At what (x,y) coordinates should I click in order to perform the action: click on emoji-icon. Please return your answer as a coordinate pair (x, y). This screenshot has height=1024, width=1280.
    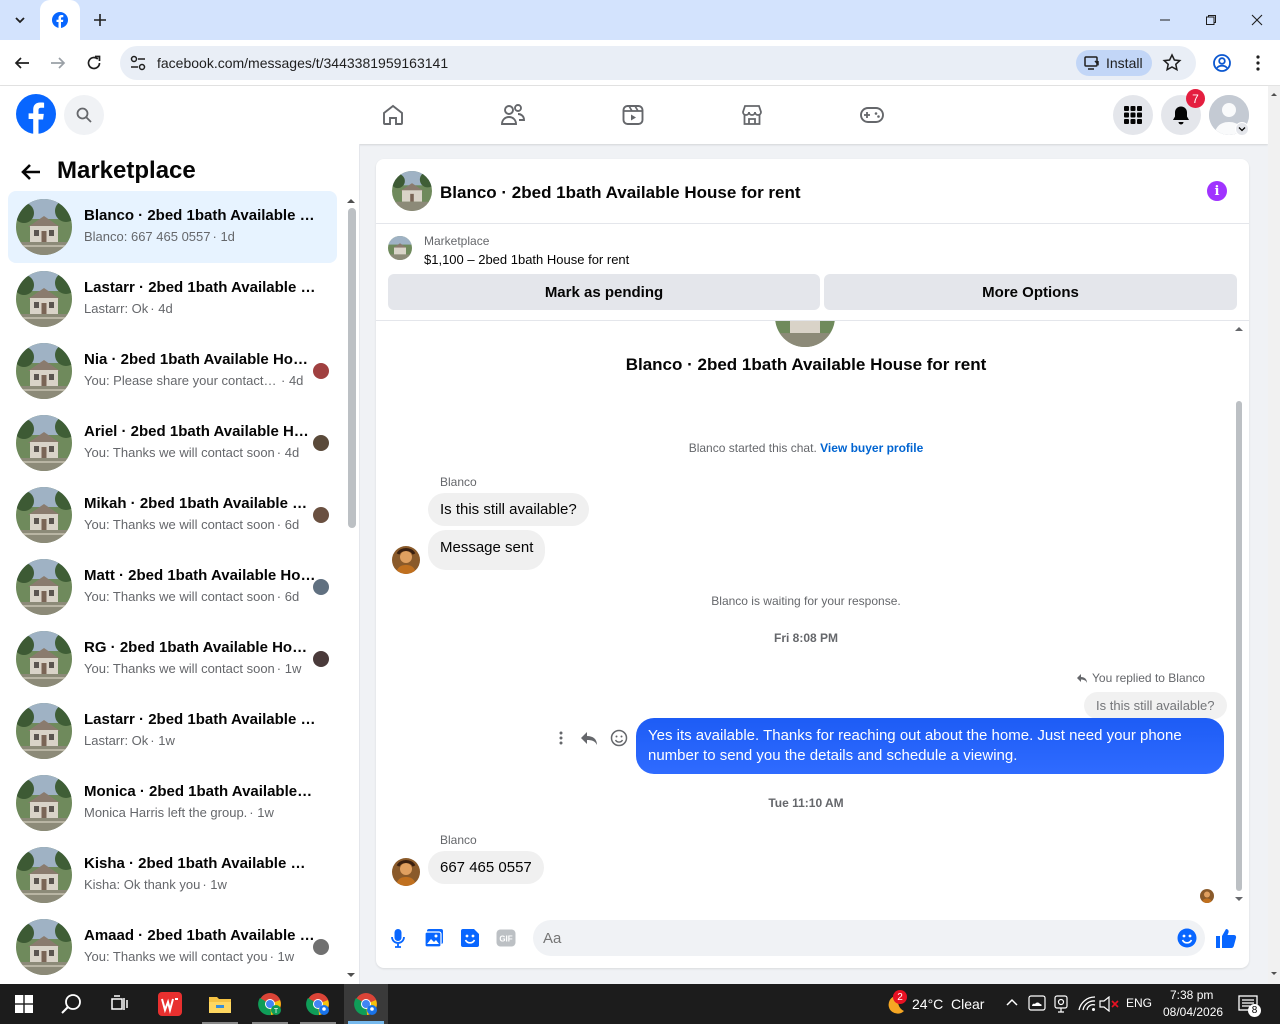
    Looking at the image, I should click on (1187, 938).